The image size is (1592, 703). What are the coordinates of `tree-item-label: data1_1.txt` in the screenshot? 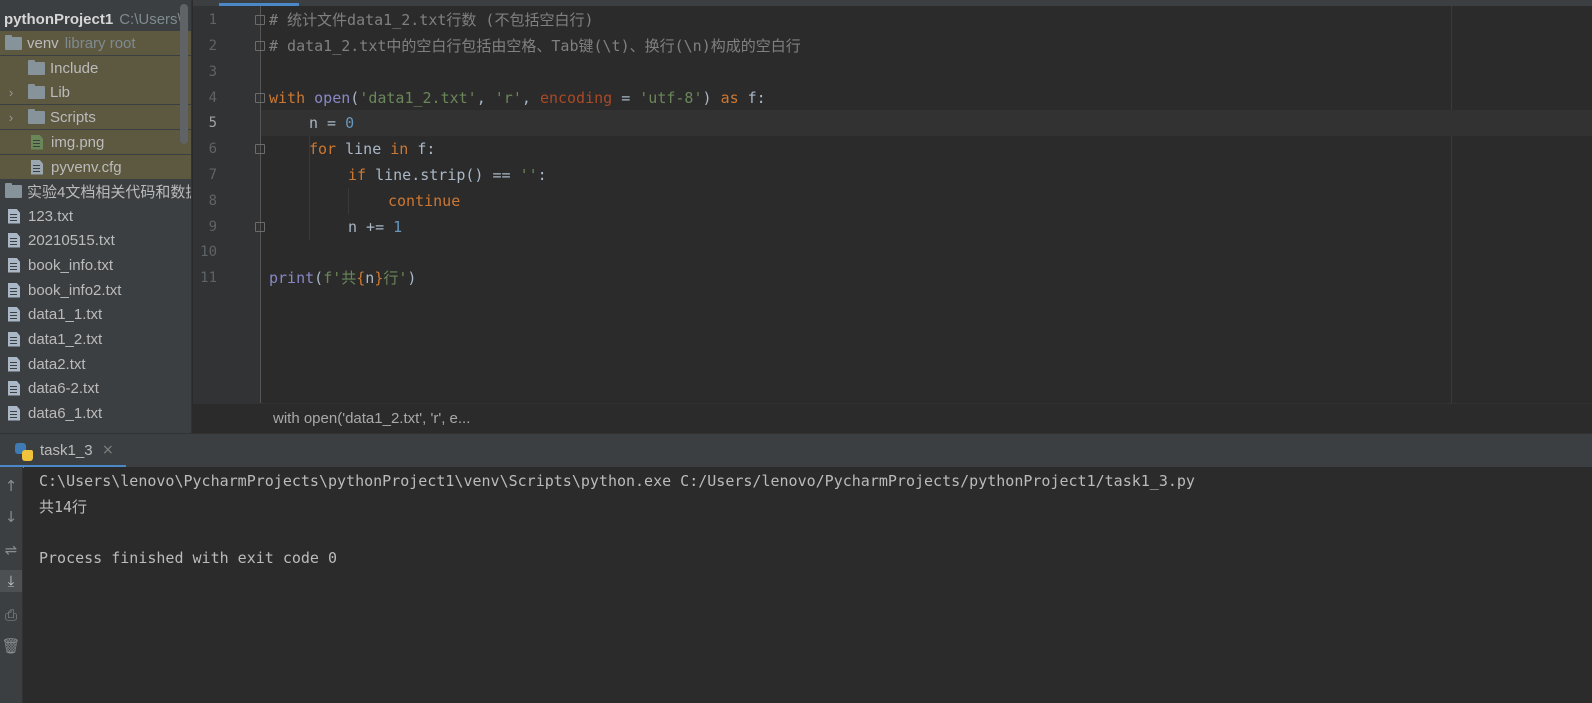 It's located at (65, 314).